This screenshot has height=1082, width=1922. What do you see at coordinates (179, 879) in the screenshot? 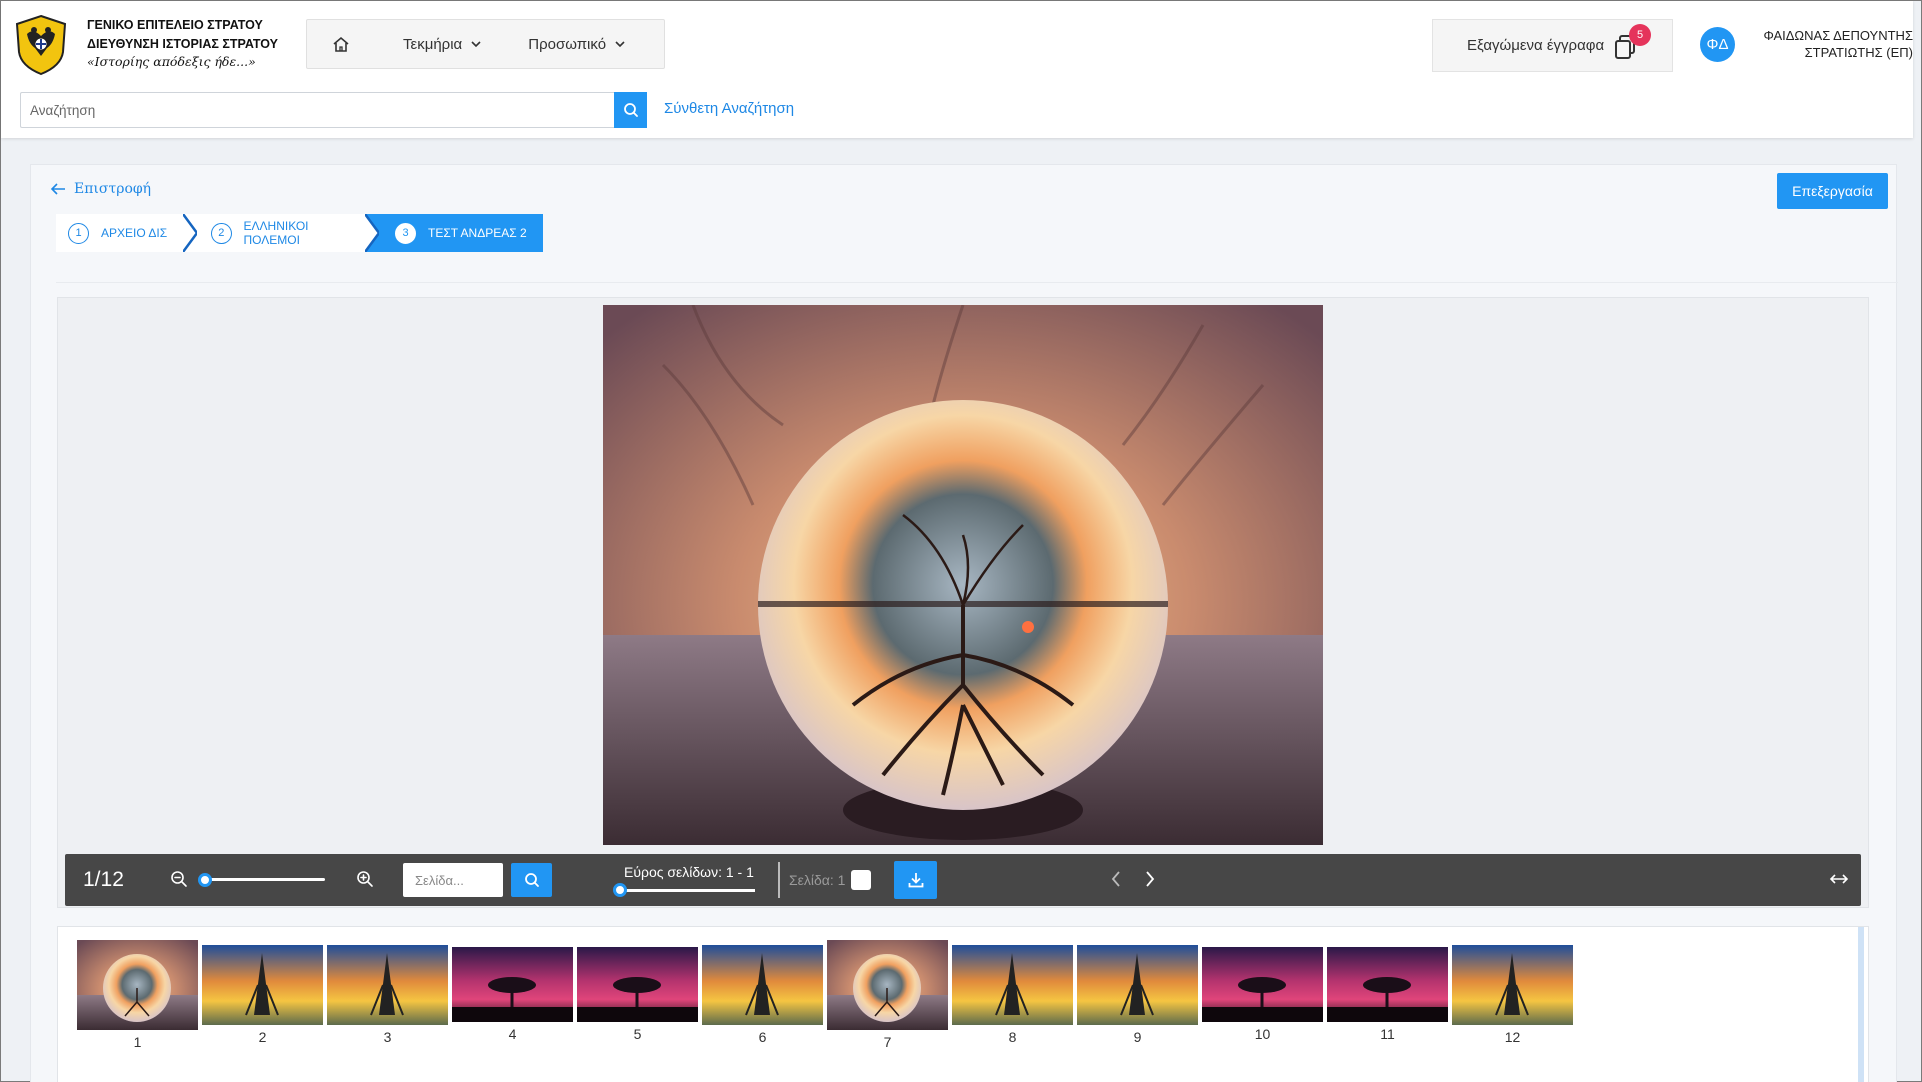
I see `zoom-out-icon` at bounding box center [179, 879].